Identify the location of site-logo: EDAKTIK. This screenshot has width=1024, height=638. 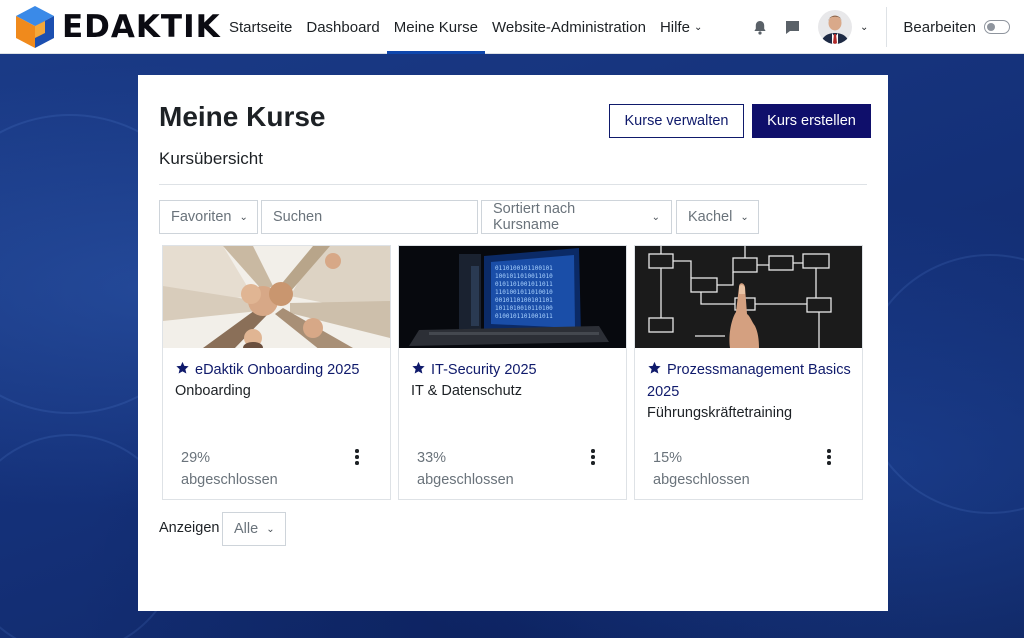
(117, 27).